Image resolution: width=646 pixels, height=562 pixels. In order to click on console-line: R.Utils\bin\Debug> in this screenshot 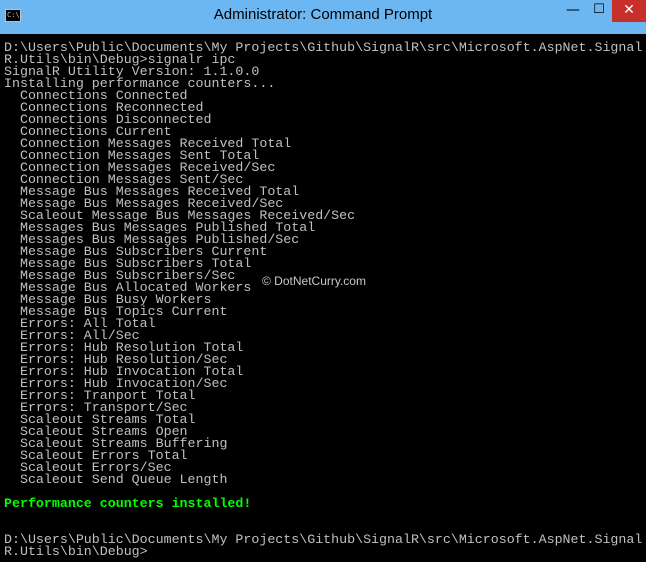, I will do `click(76, 551)`.